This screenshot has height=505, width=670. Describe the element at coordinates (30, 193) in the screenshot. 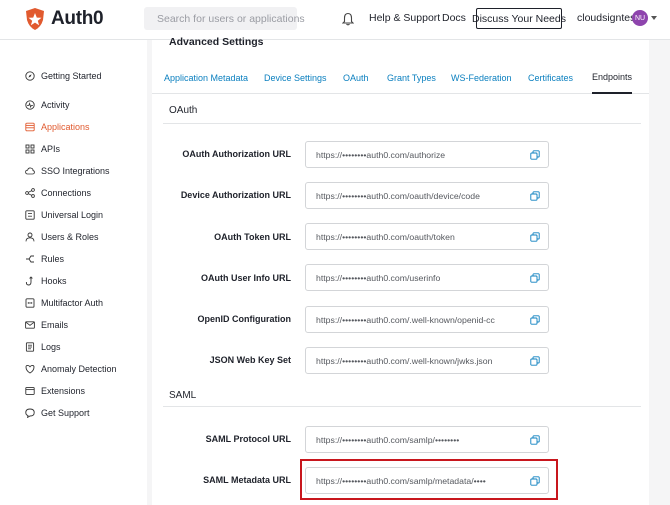

I see `connections-icon` at that location.